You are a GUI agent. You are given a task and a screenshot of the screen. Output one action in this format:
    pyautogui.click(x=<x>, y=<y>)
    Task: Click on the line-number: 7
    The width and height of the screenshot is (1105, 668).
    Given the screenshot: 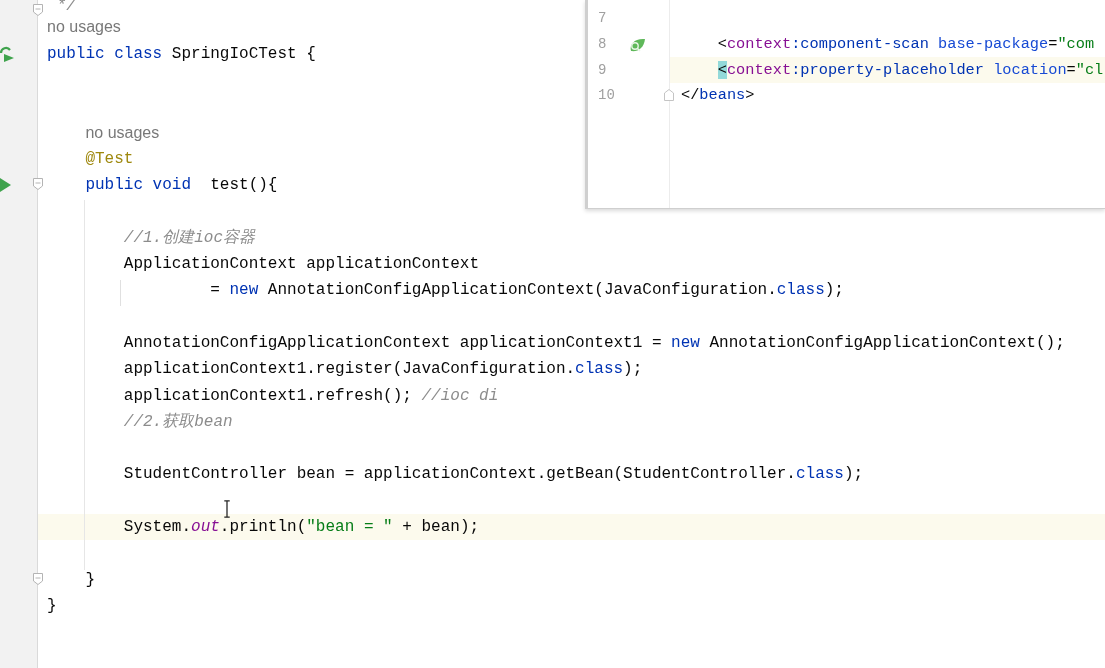 What is the action you would take?
    pyautogui.click(x=602, y=19)
    